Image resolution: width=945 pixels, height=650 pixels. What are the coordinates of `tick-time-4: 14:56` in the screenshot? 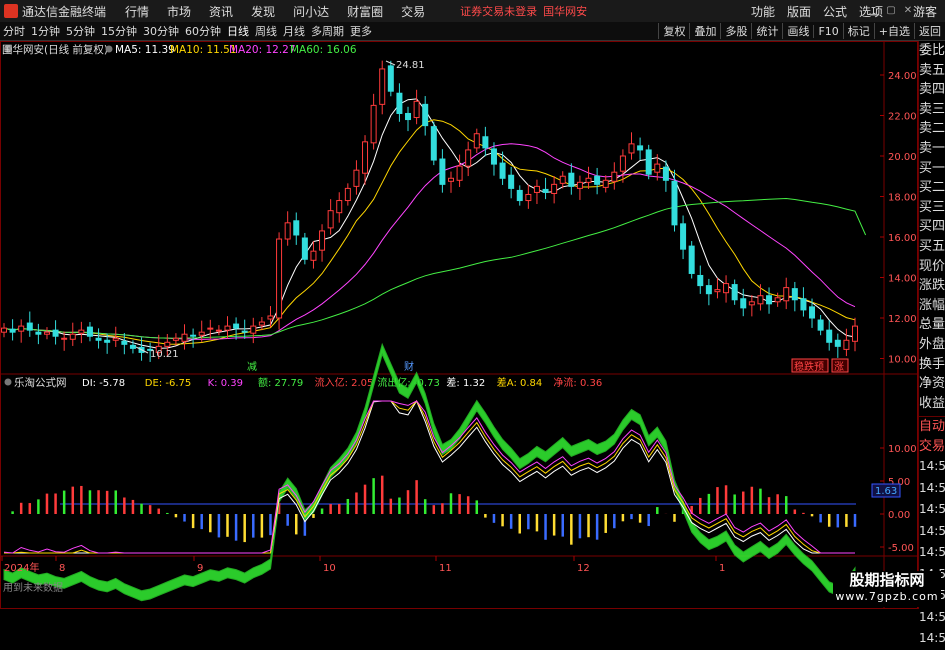 It's located at (932, 552).